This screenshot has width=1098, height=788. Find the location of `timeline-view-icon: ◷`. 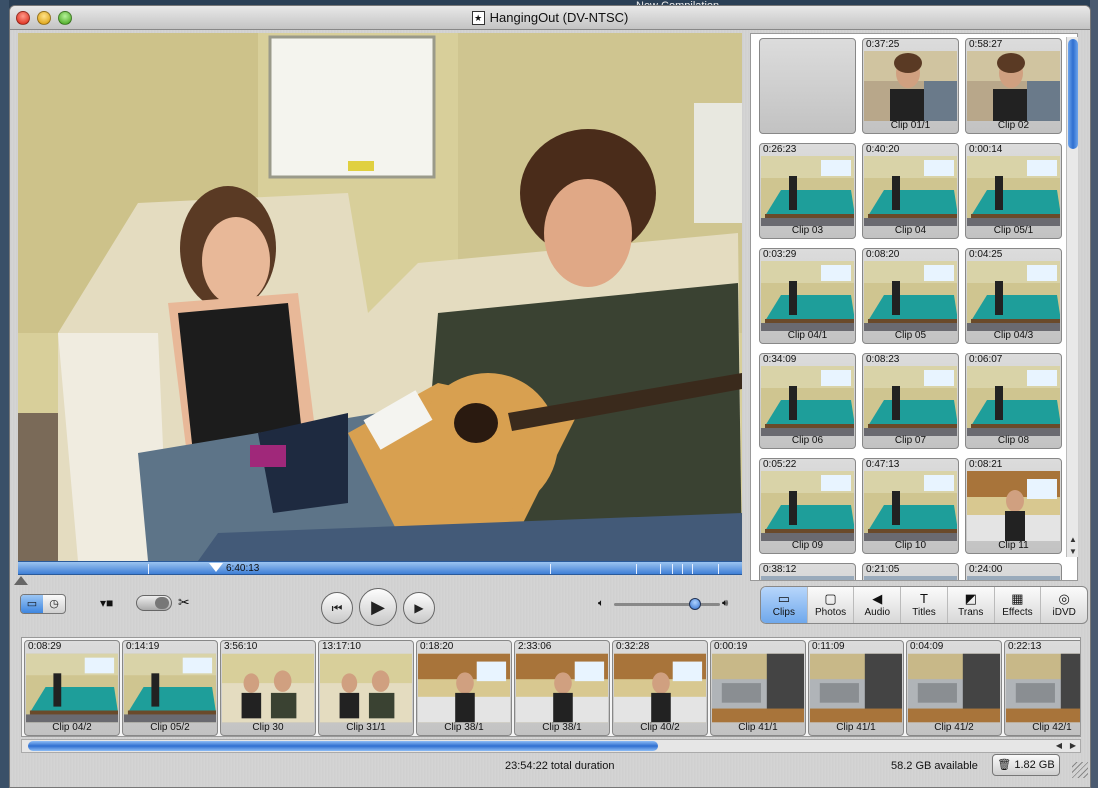

timeline-view-icon: ◷ is located at coordinates (54, 604).